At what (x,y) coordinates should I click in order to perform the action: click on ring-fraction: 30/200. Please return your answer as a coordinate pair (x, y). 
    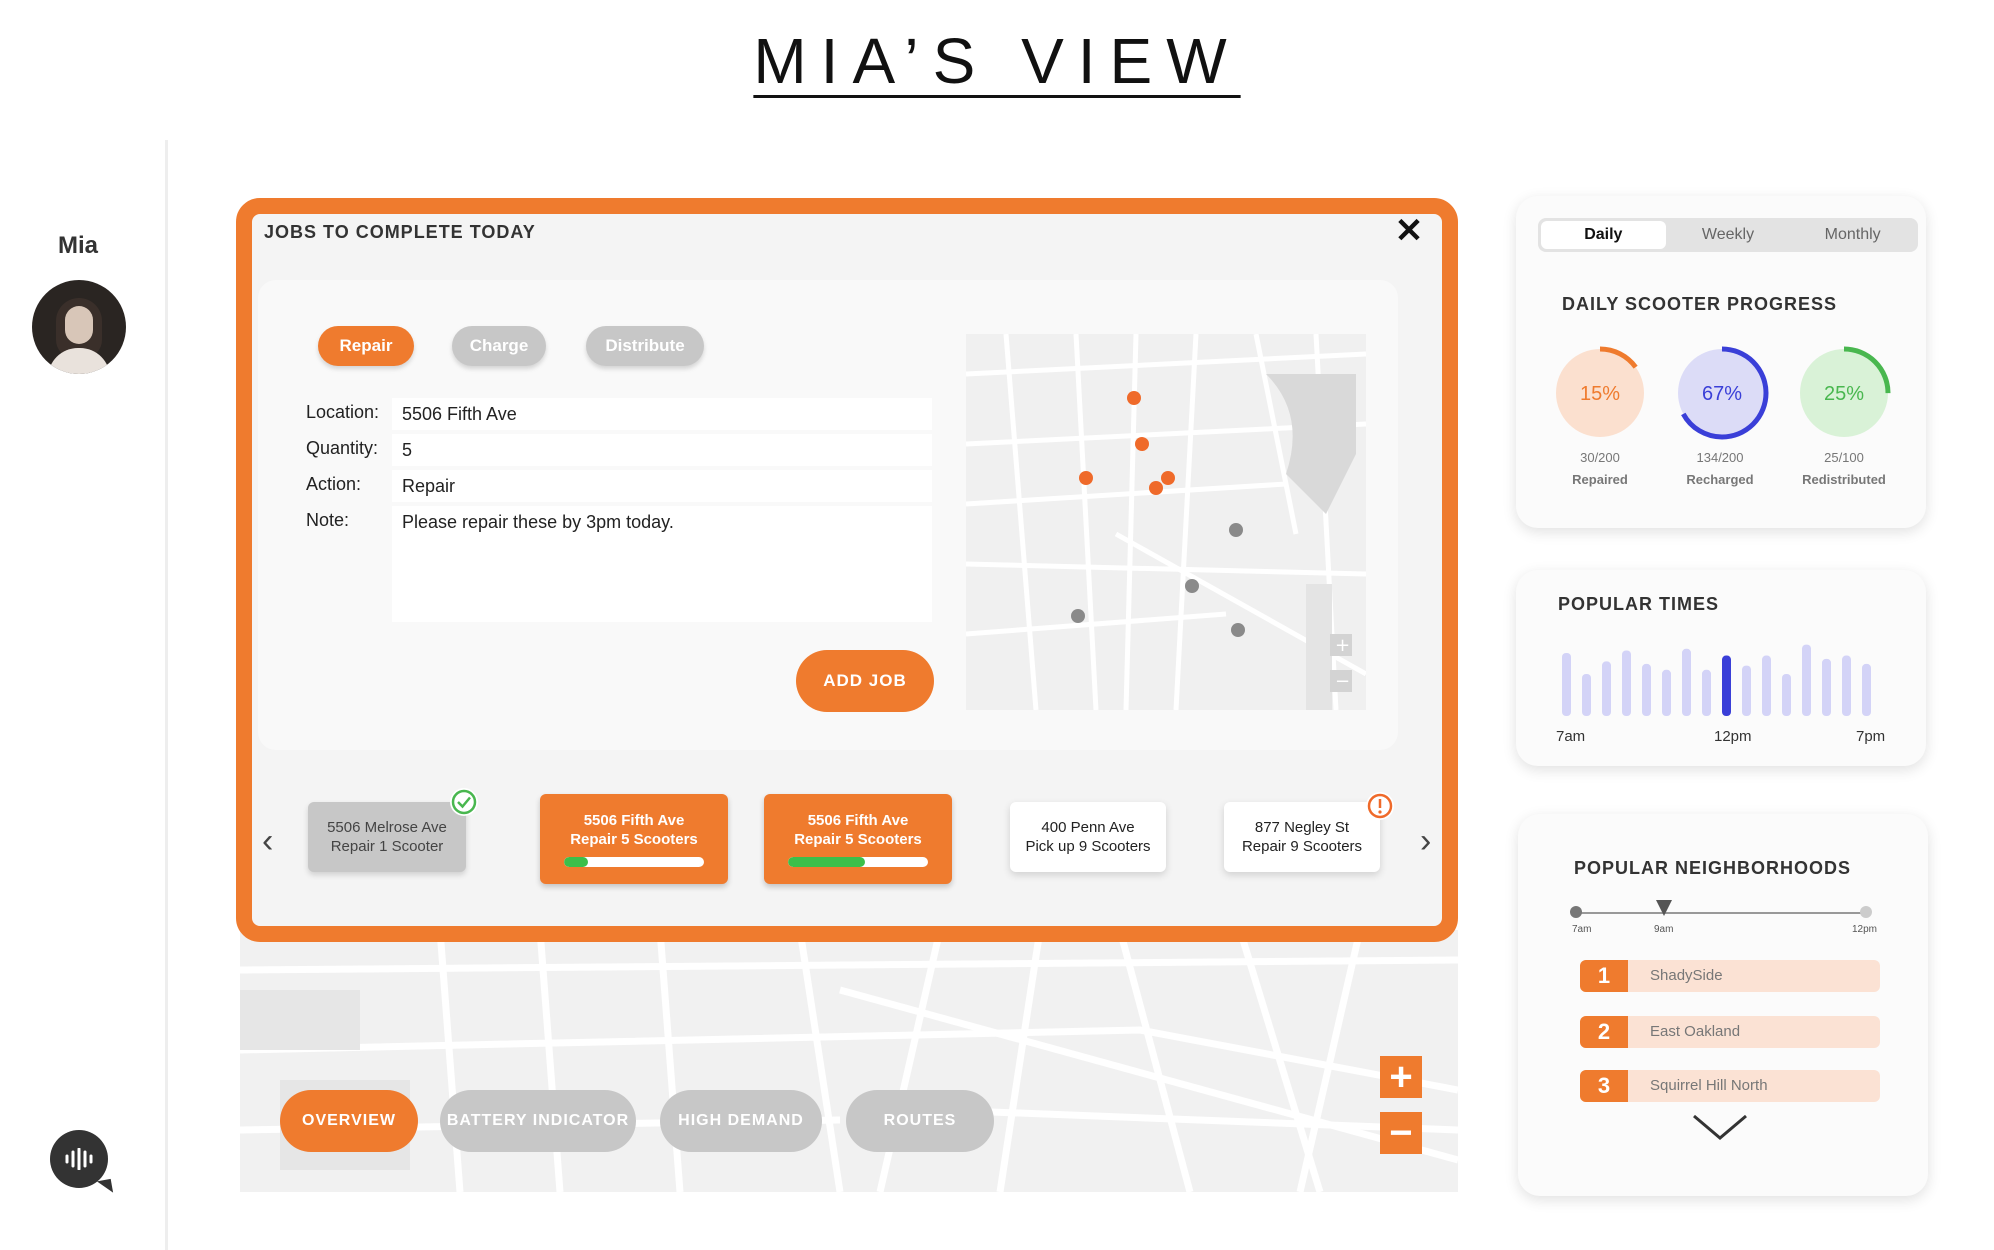
    Looking at the image, I should click on (1600, 457).